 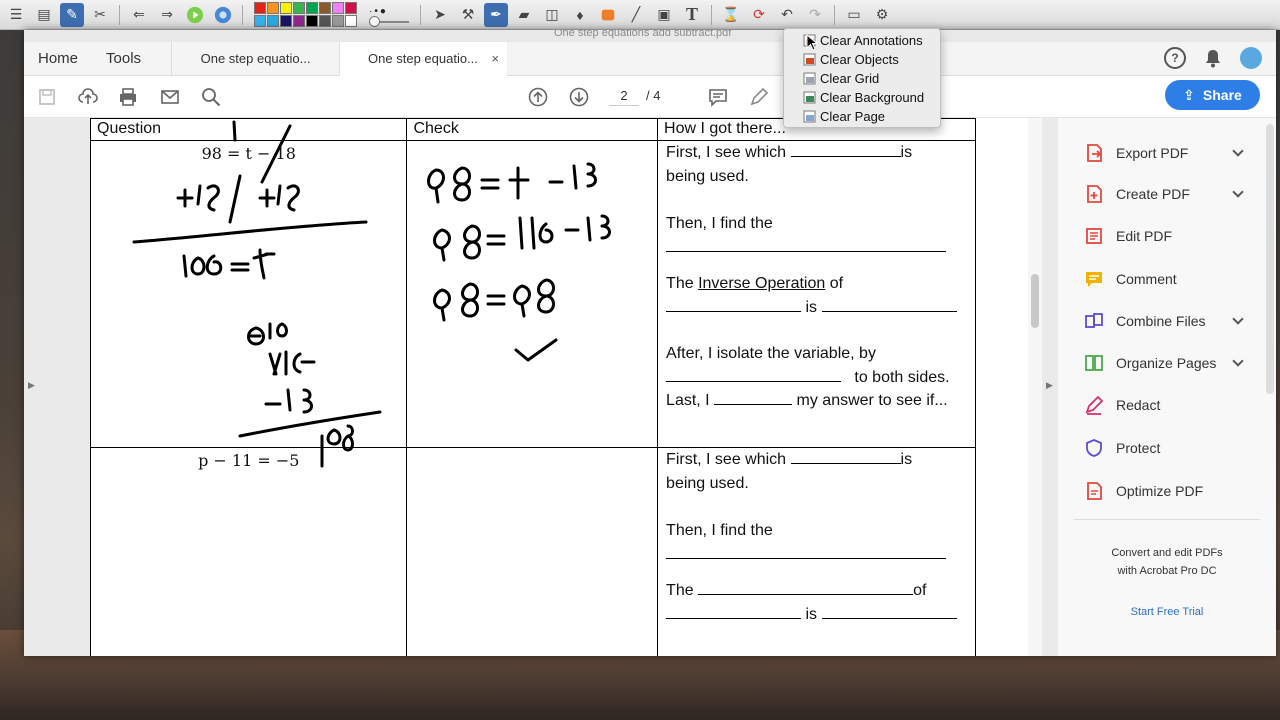 What do you see at coordinates (1213, 58) in the screenshot?
I see `notifications-bell-icon` at bounding box center [1213, 58].